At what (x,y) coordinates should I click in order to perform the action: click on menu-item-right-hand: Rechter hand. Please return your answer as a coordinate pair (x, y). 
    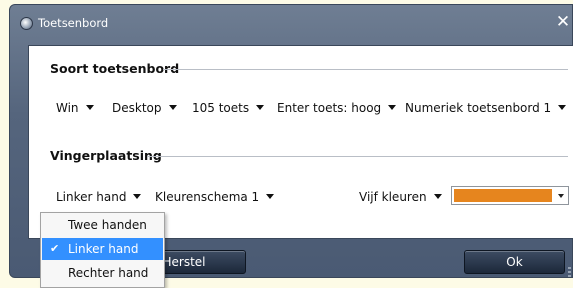
    Looking at the image, I should click on (102, 273).